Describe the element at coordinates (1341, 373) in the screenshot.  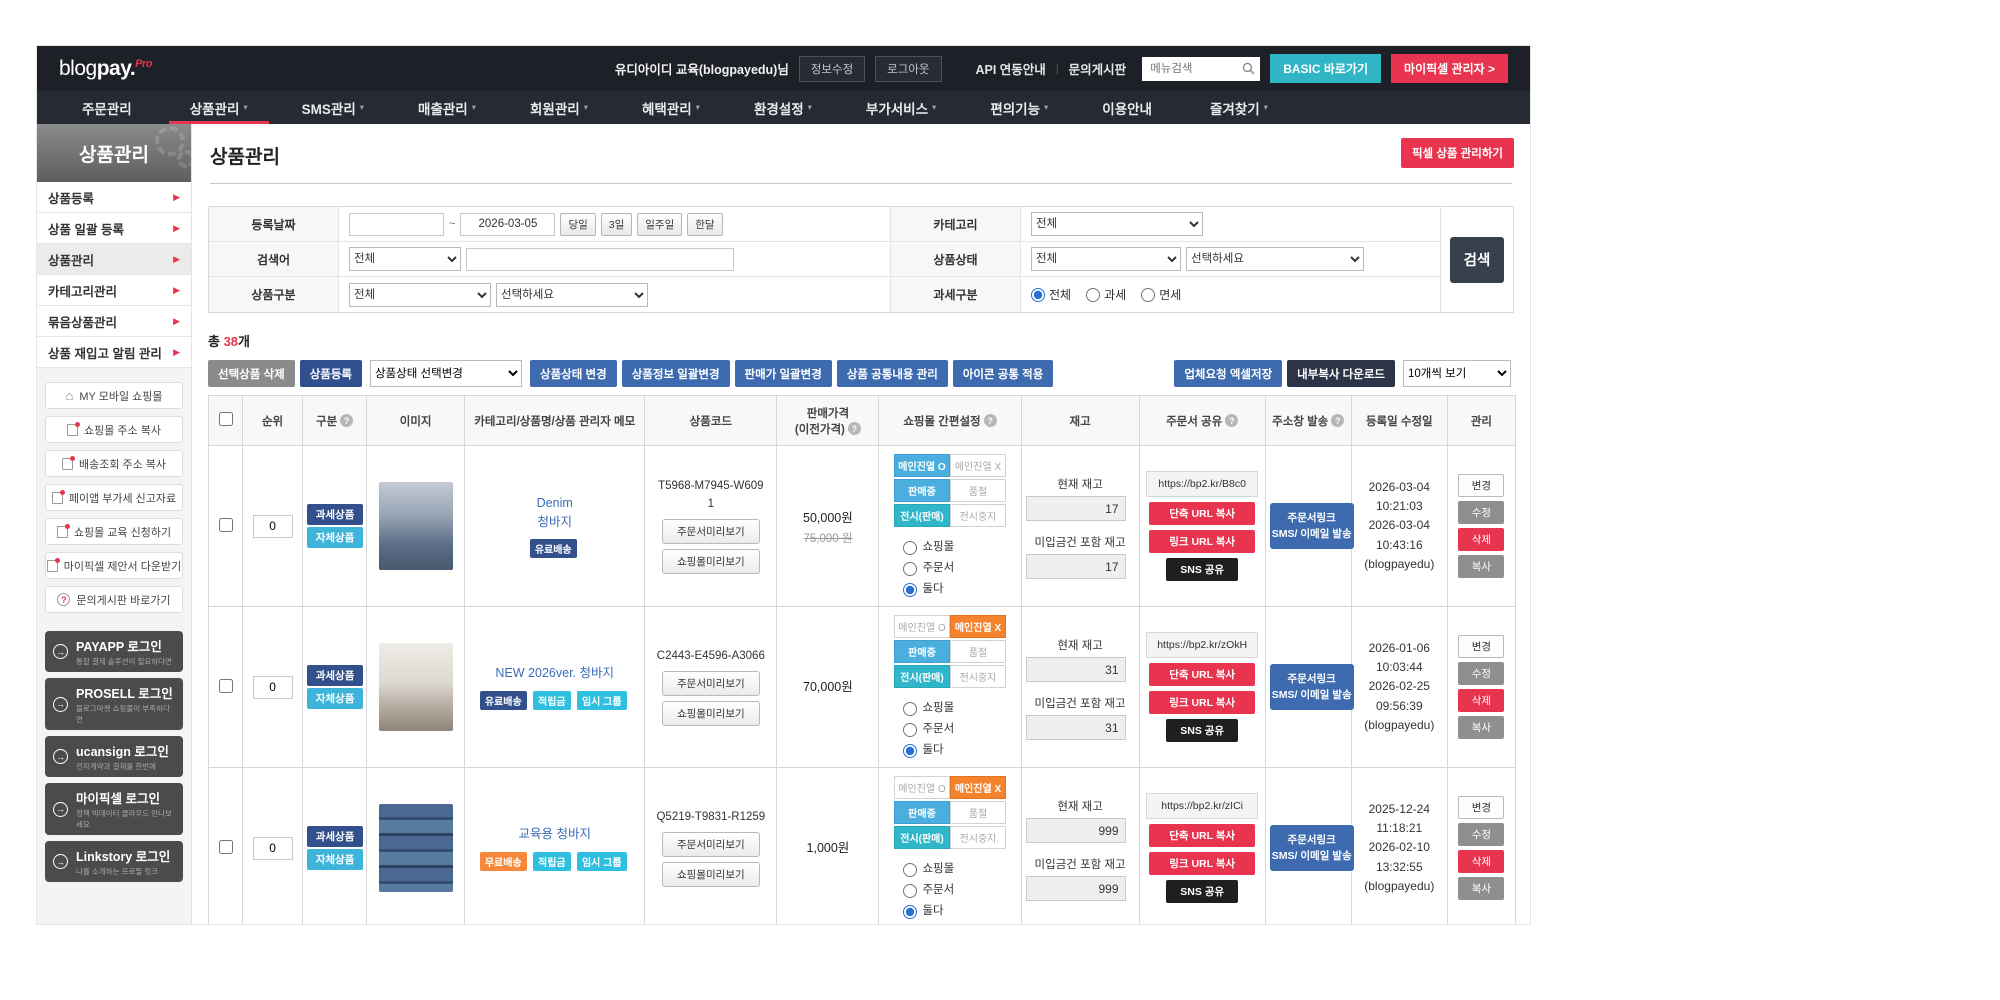
I see `internal-copy-download-button: 내부복사 다운로드` at that location.